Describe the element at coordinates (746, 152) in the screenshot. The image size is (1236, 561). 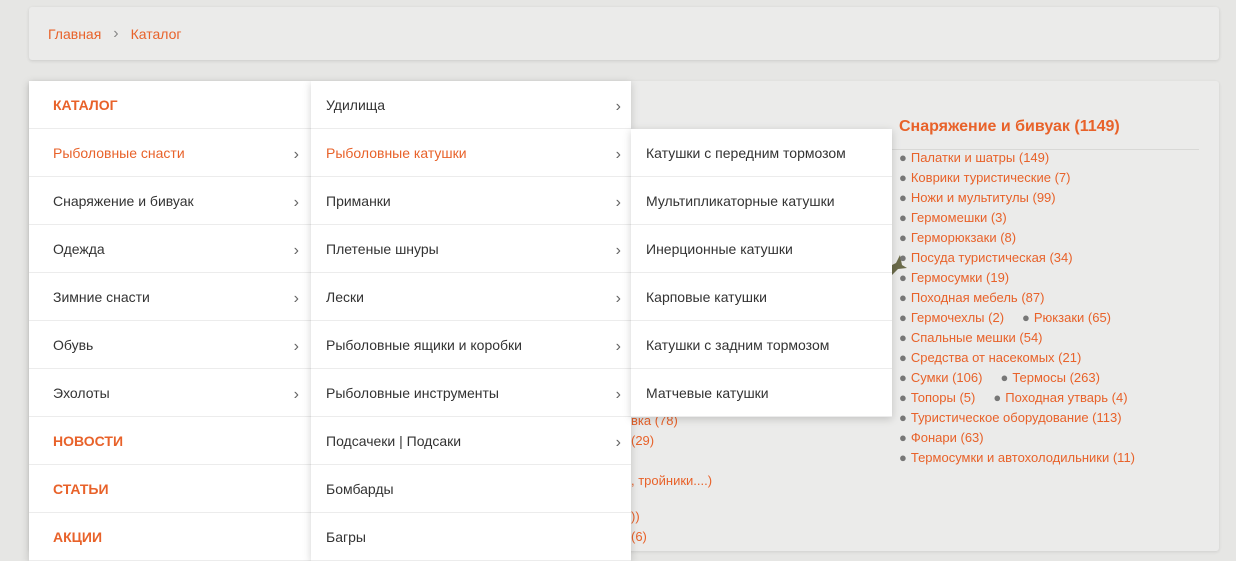
I see `menu-item-label: Катушки с передним тормозом` at that location.